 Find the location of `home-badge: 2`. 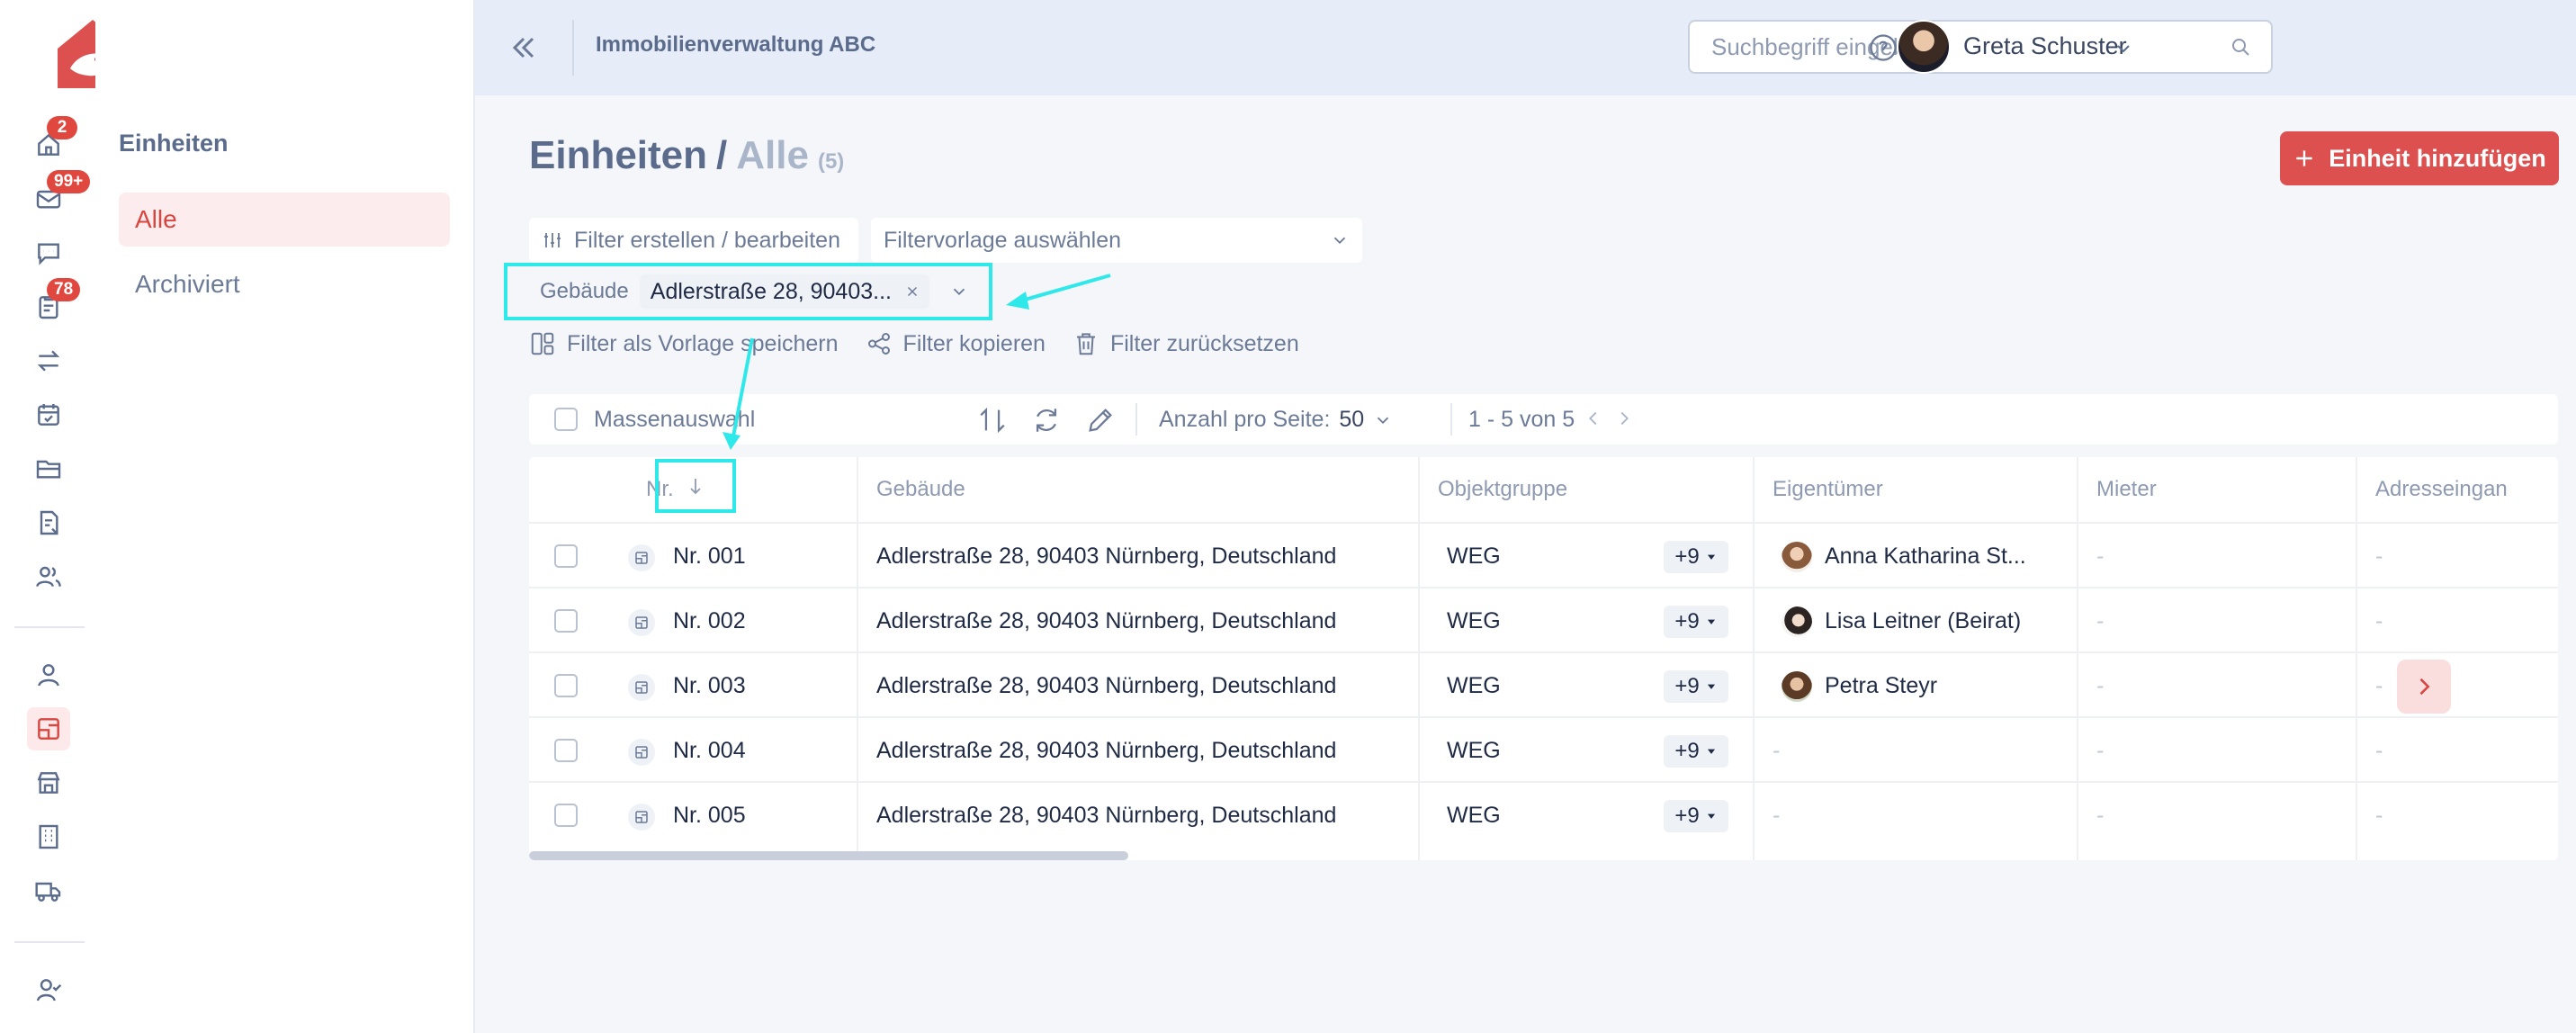

home-badge: 2 is located at coordinates (62, 127).